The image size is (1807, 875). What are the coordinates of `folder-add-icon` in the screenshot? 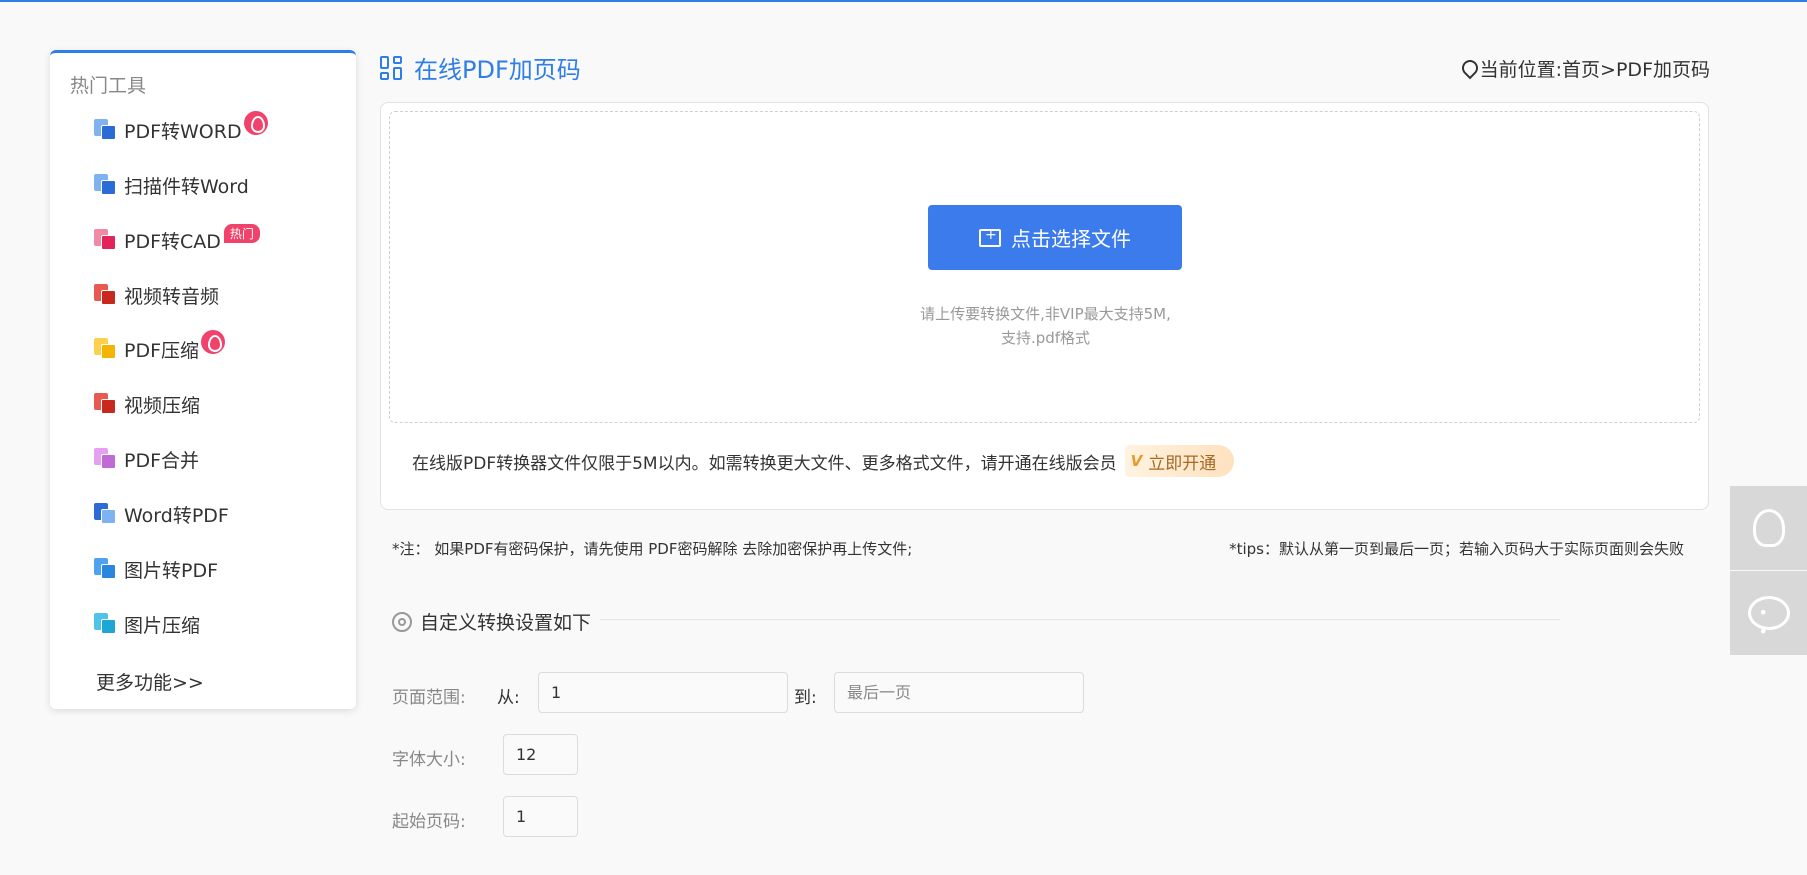 It's located at (990, 237).